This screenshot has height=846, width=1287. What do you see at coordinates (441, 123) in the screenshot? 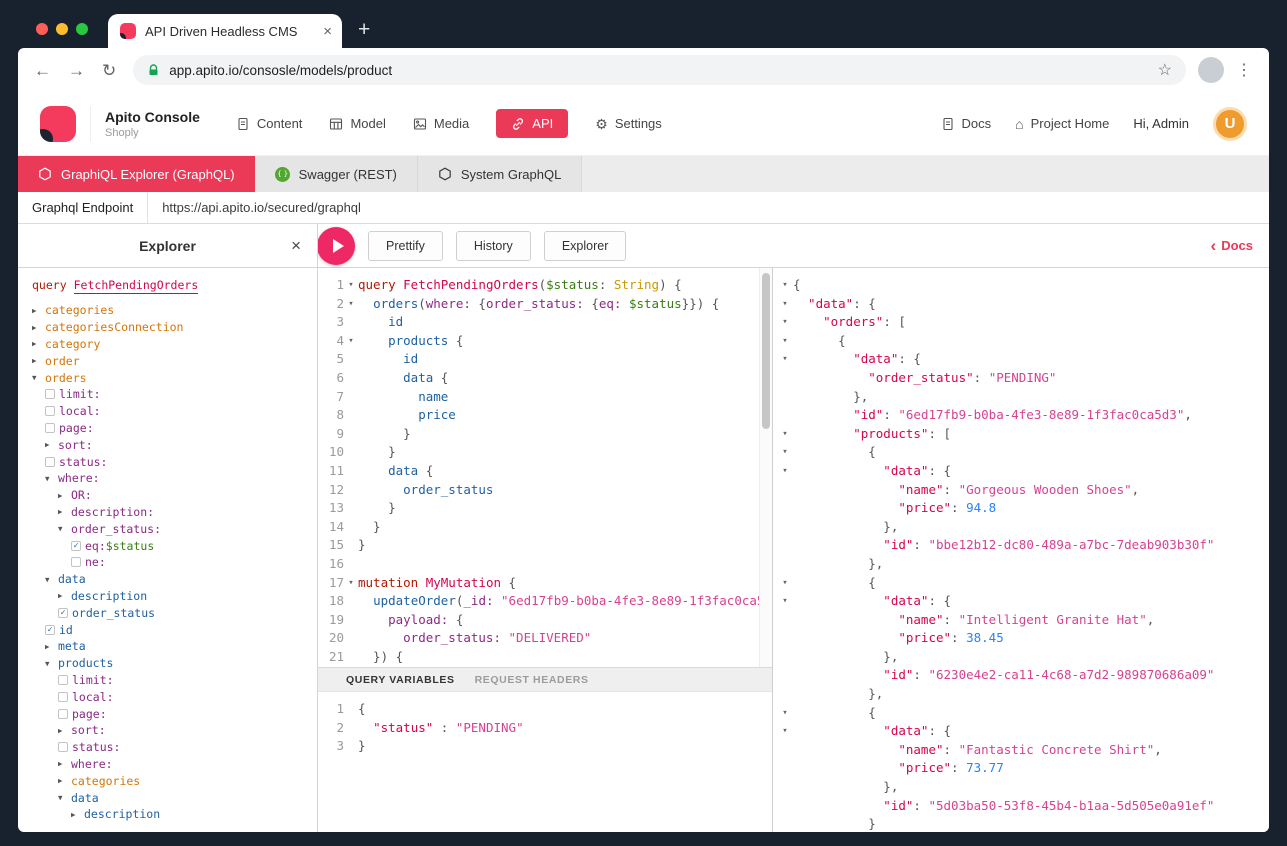
I see `nav-media: Media` at bounding box center [441, 123].